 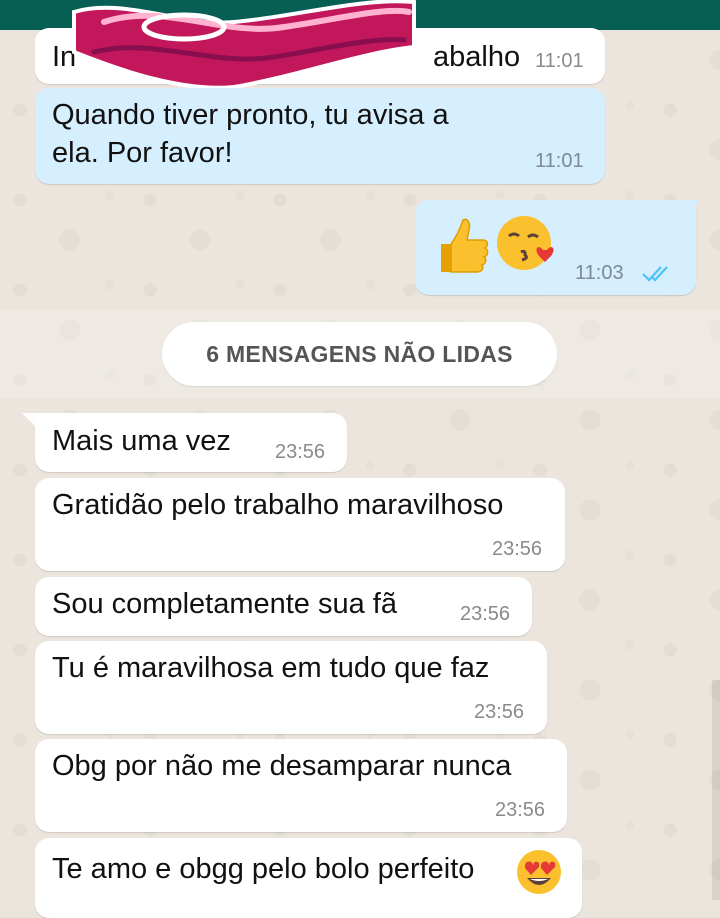 I want to click on bubble-tail, so click(x=29, y=420).